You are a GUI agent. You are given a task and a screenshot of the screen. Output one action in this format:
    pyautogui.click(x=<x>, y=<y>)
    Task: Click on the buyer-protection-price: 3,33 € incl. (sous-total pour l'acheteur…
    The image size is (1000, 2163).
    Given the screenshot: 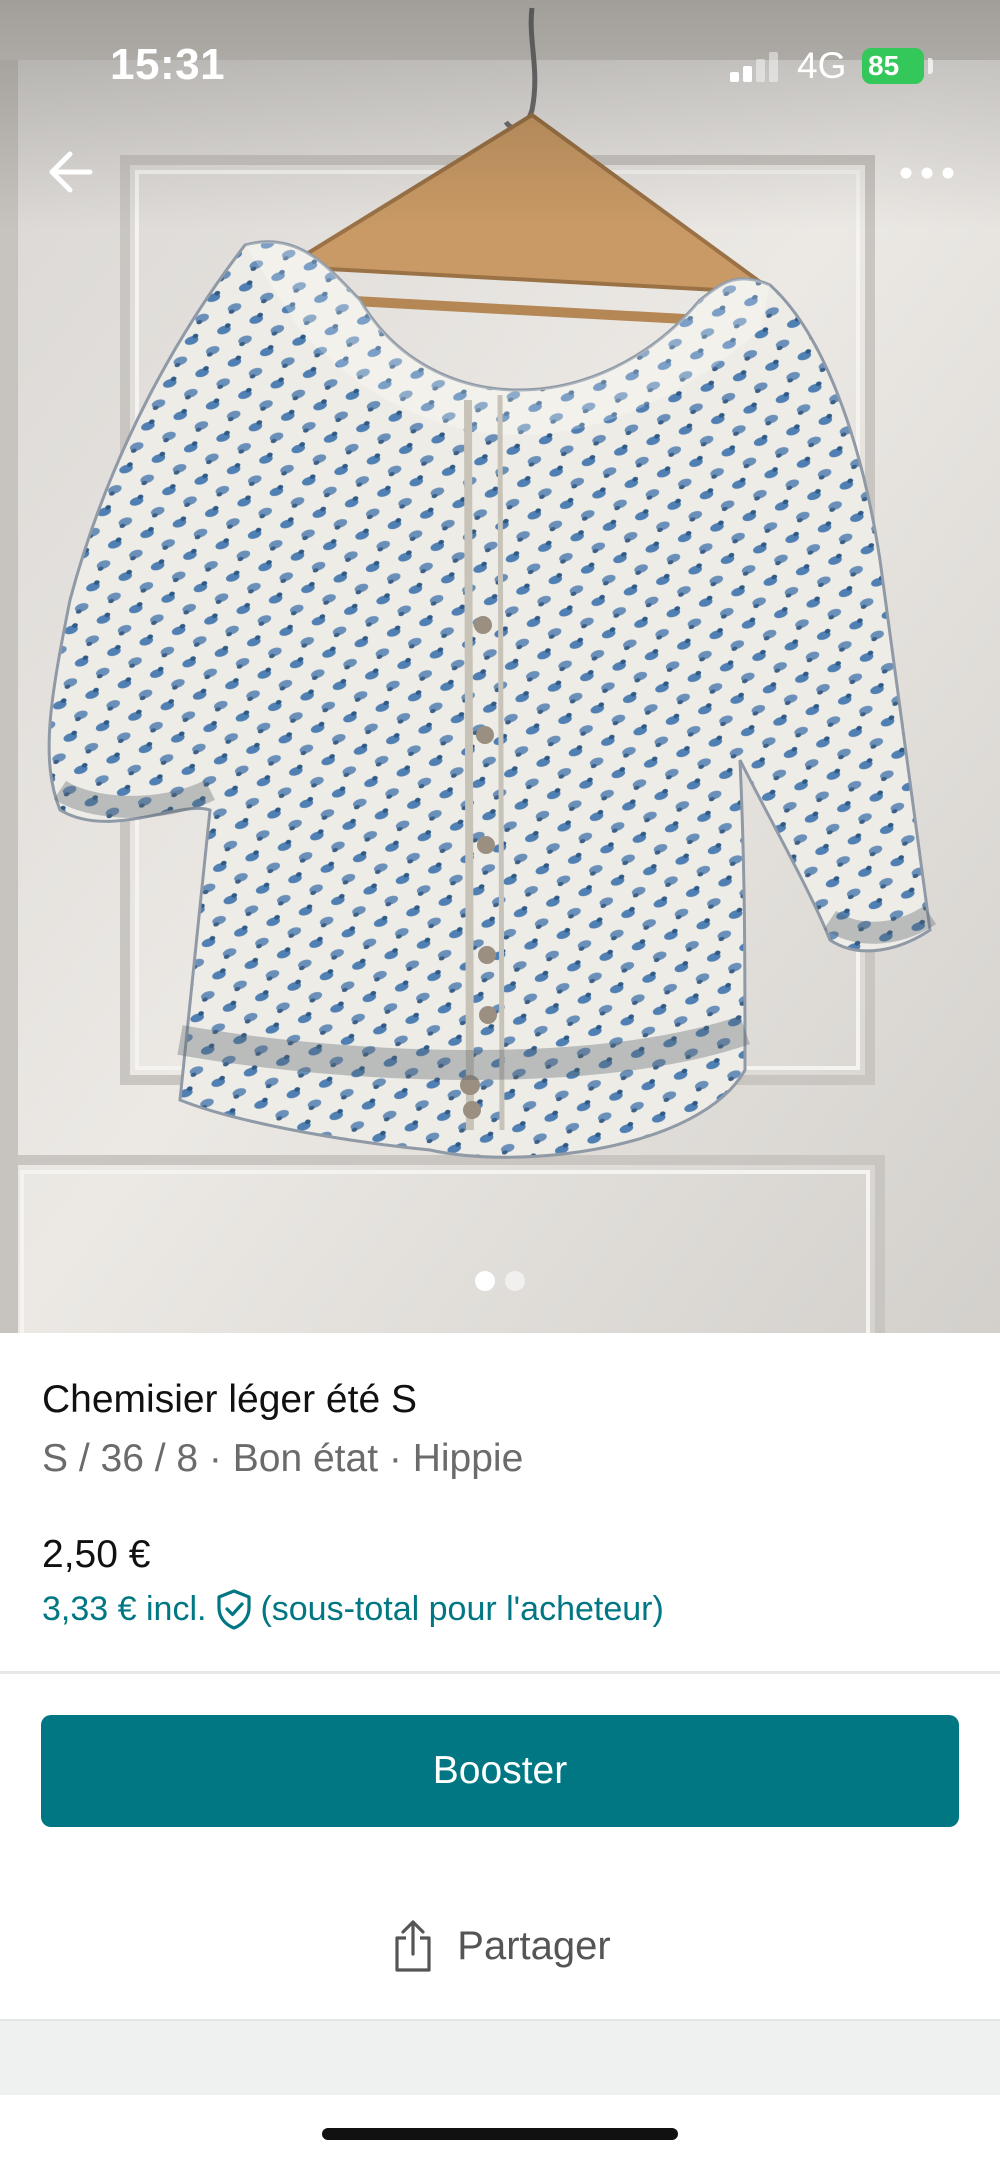 What is the action you would take?
    pyautogui.click(x=353, y=1609)
    